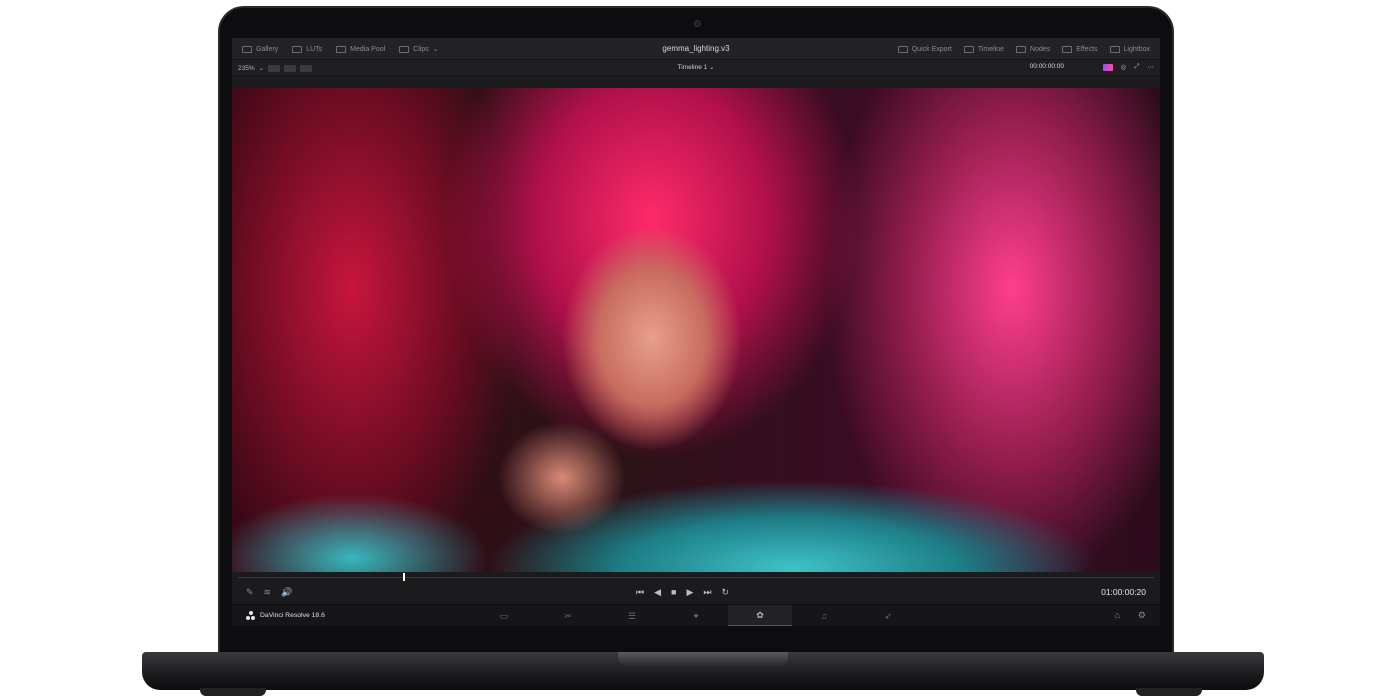 The image size is (1400, 700). Describe the element at coordinates (1046, 66) in the screenshot. I see `viewer-timecode: 00:00:00:00` at that location.